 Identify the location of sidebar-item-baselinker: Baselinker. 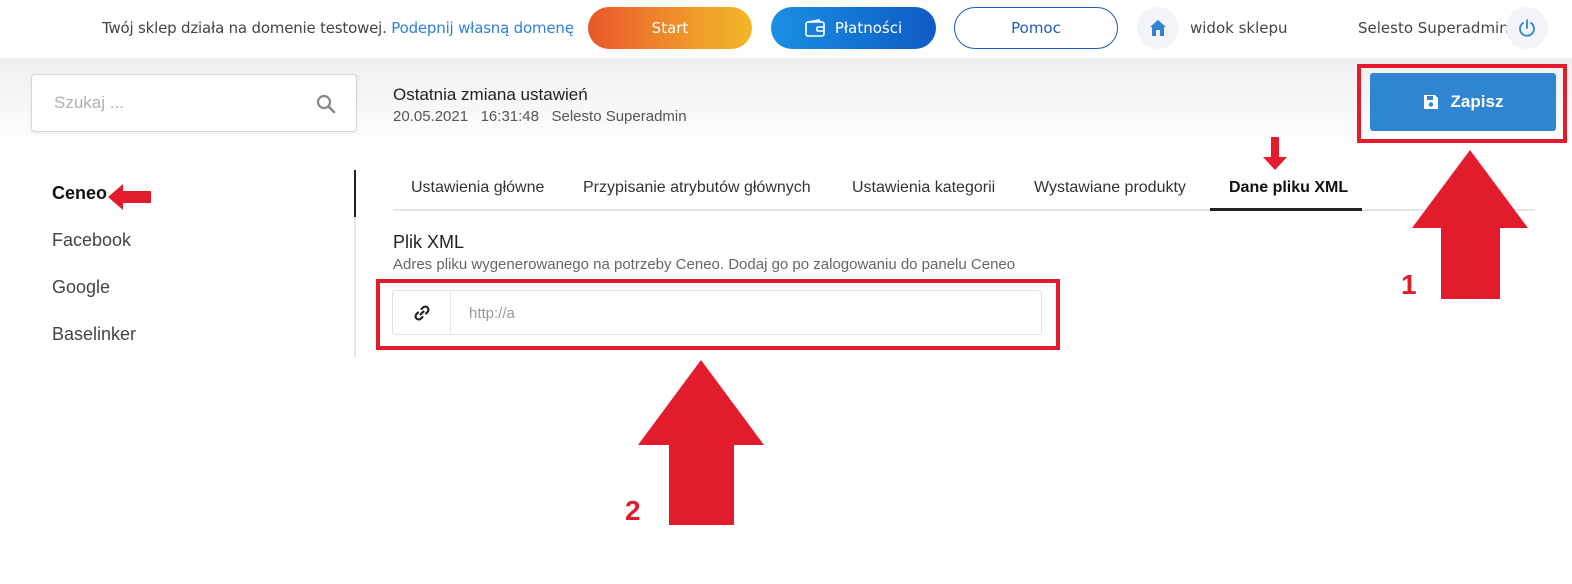
(94, 334).